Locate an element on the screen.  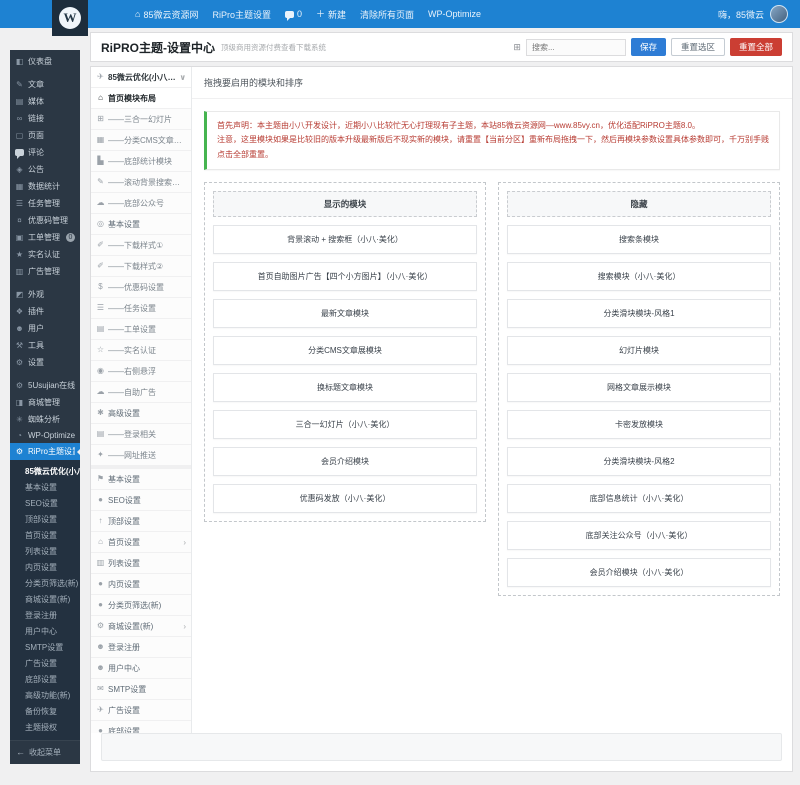
submenu-item: 首页设置 is located at coordinates (45, 535).